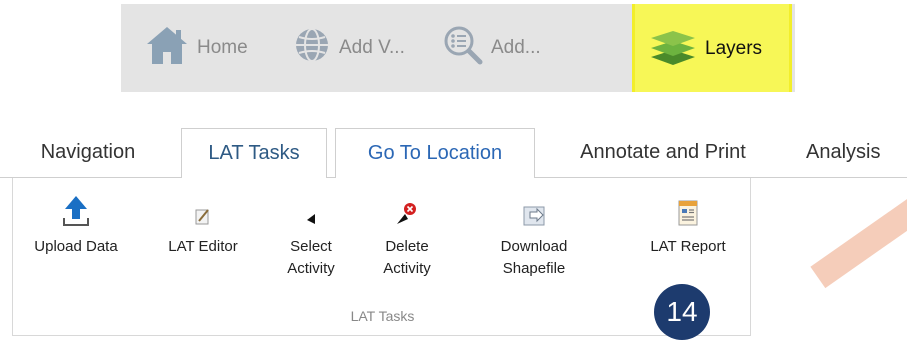 This screenshot has width=907, height=340. Describe the element at coordinates (311, 209) in the screenshot. I see `select-arrow-icon` at that location.